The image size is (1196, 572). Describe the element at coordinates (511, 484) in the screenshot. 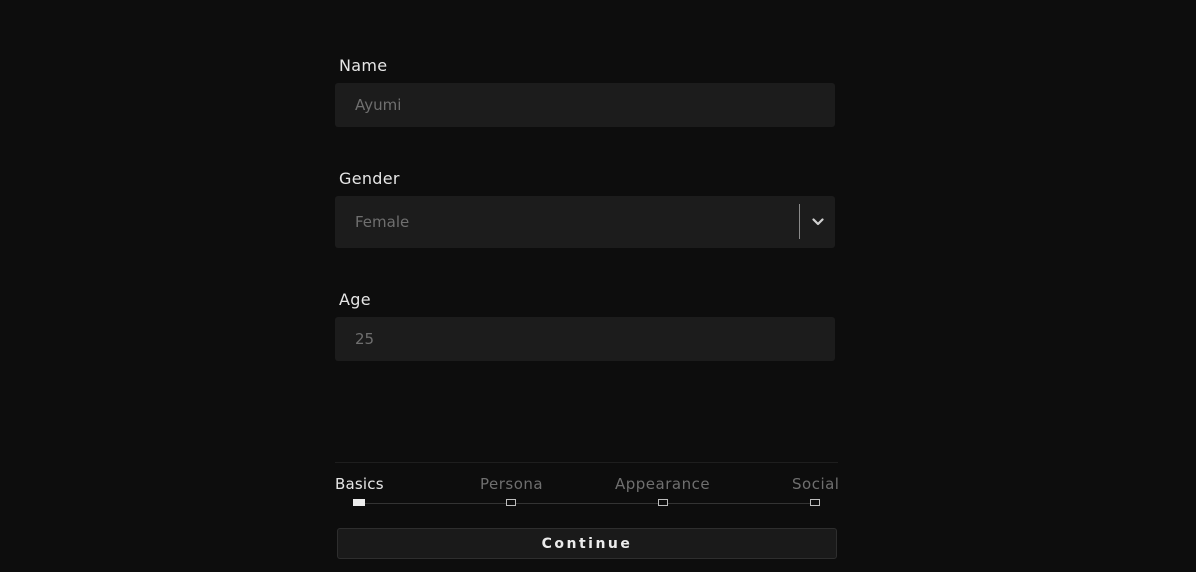

I see `step-persona-label: Persona` at that location.